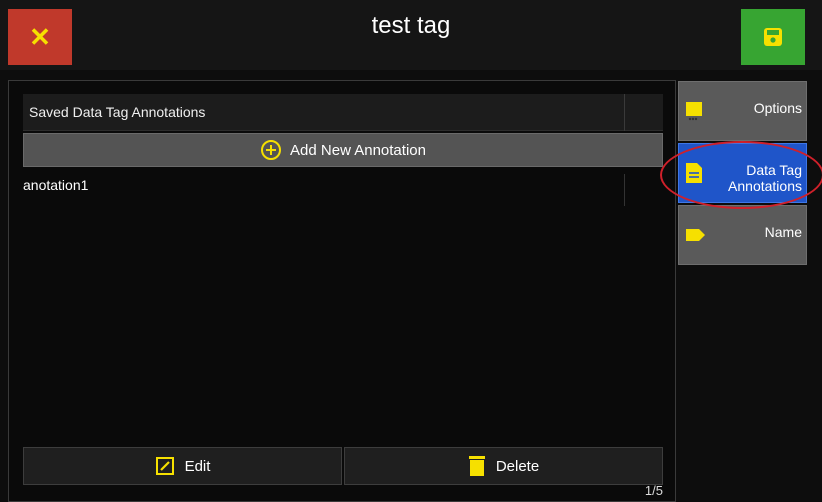  I want to click on top-bar: ✕ test tag, so click(411, 35).